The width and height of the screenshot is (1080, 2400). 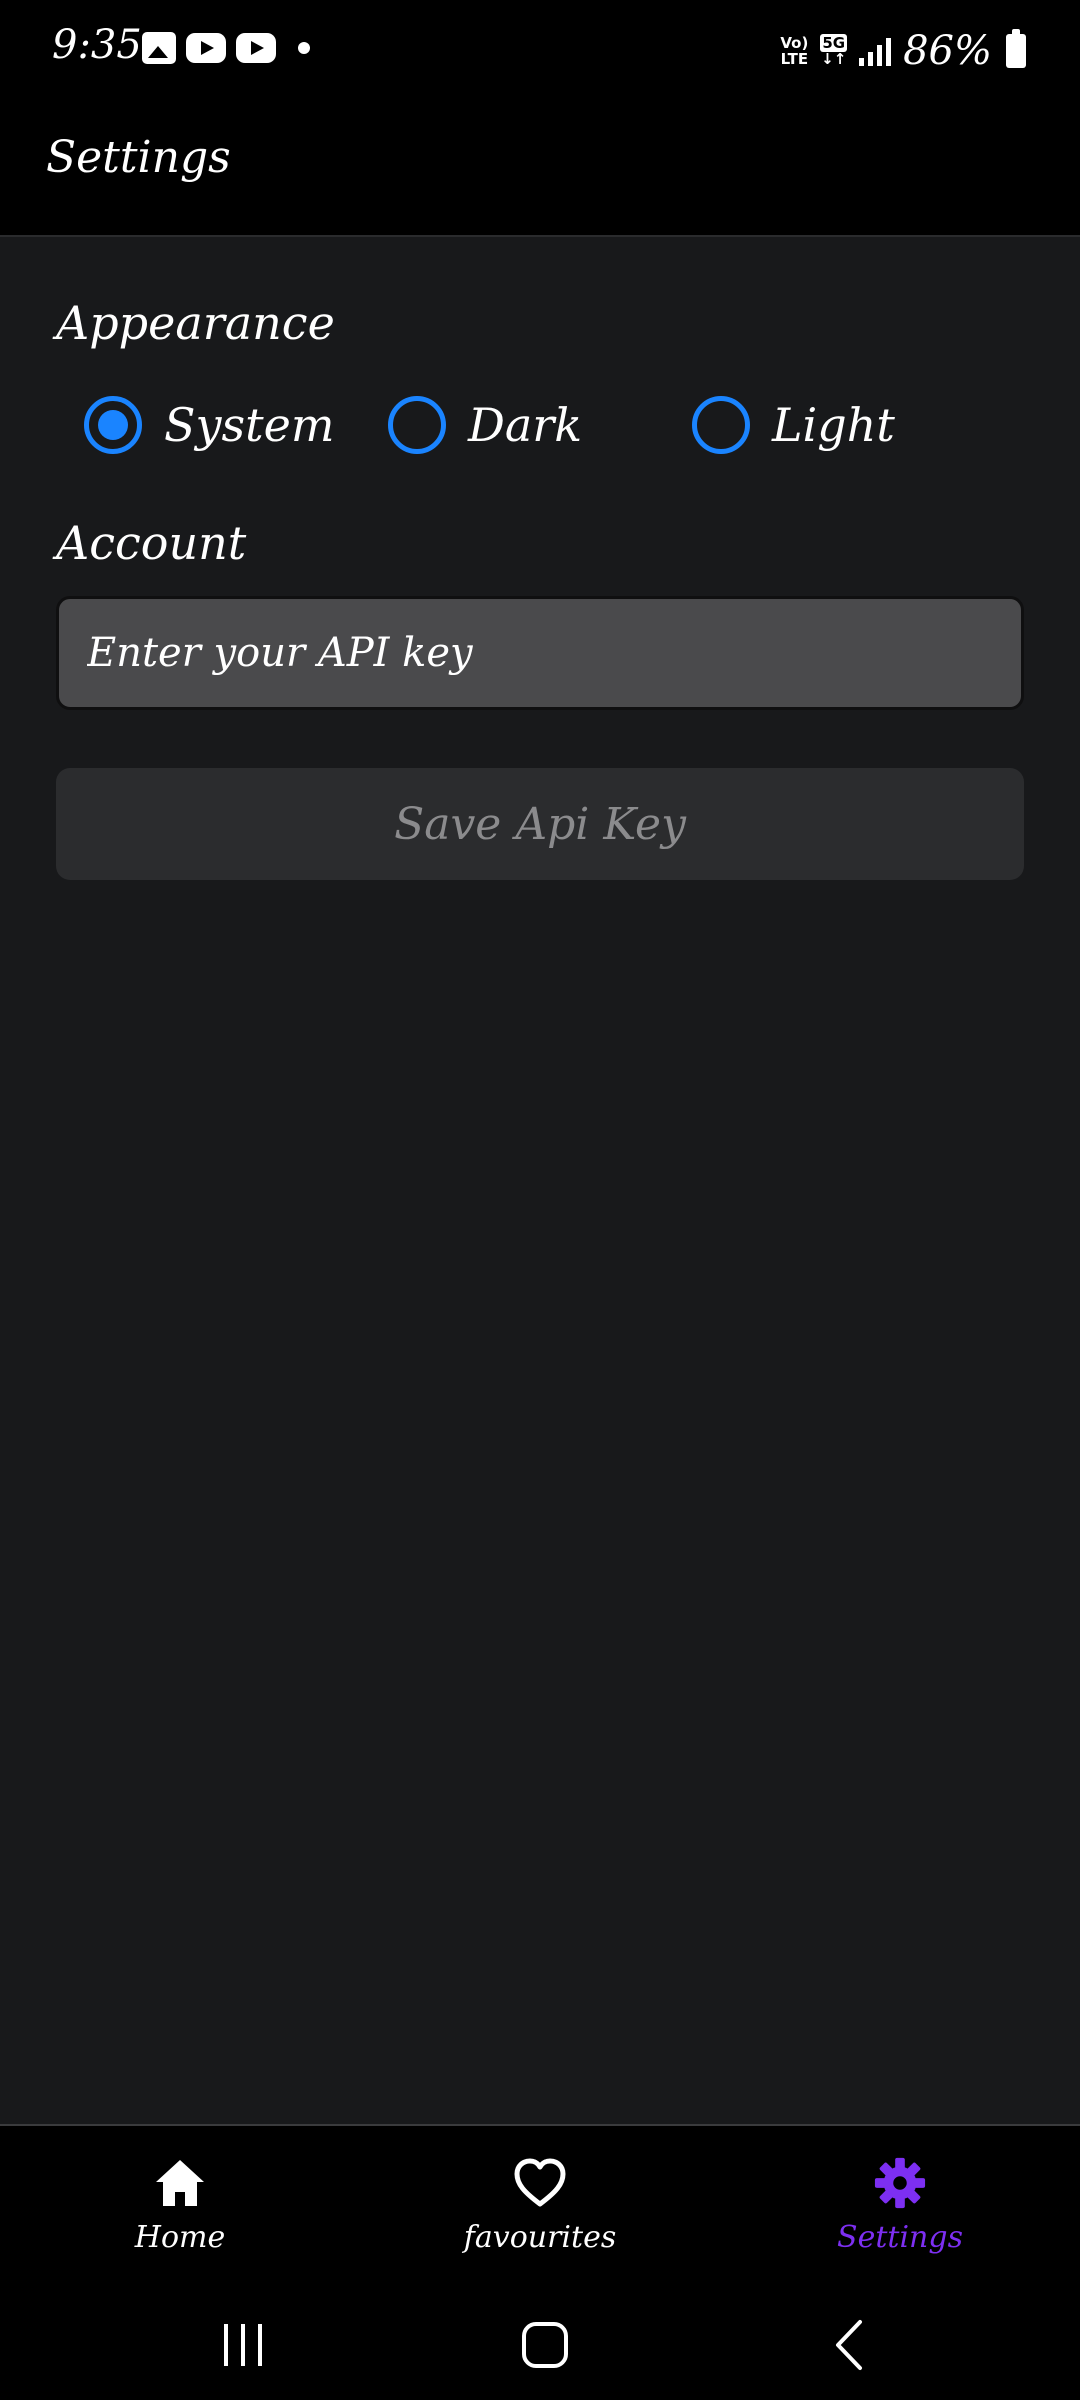 I want to click on radio-dark: Dark, so click(x=485, y=425).